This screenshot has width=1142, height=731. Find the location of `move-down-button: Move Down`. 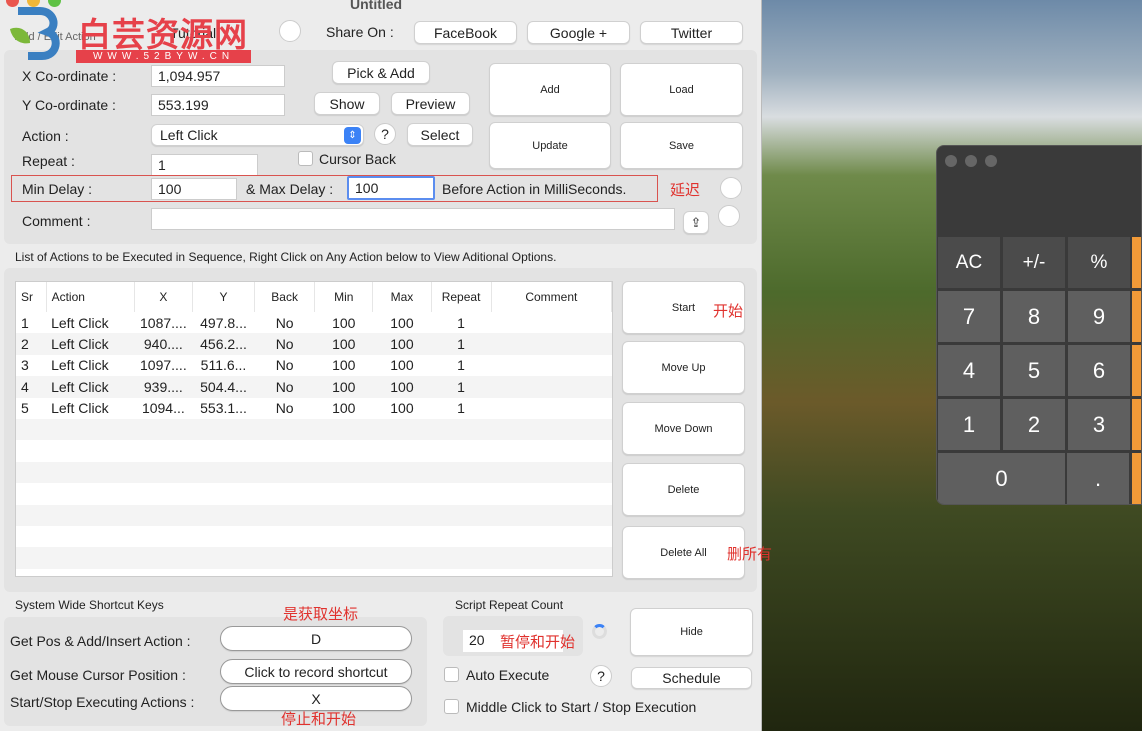

move-down-button: Move Down is located at coordinates (683, 428).